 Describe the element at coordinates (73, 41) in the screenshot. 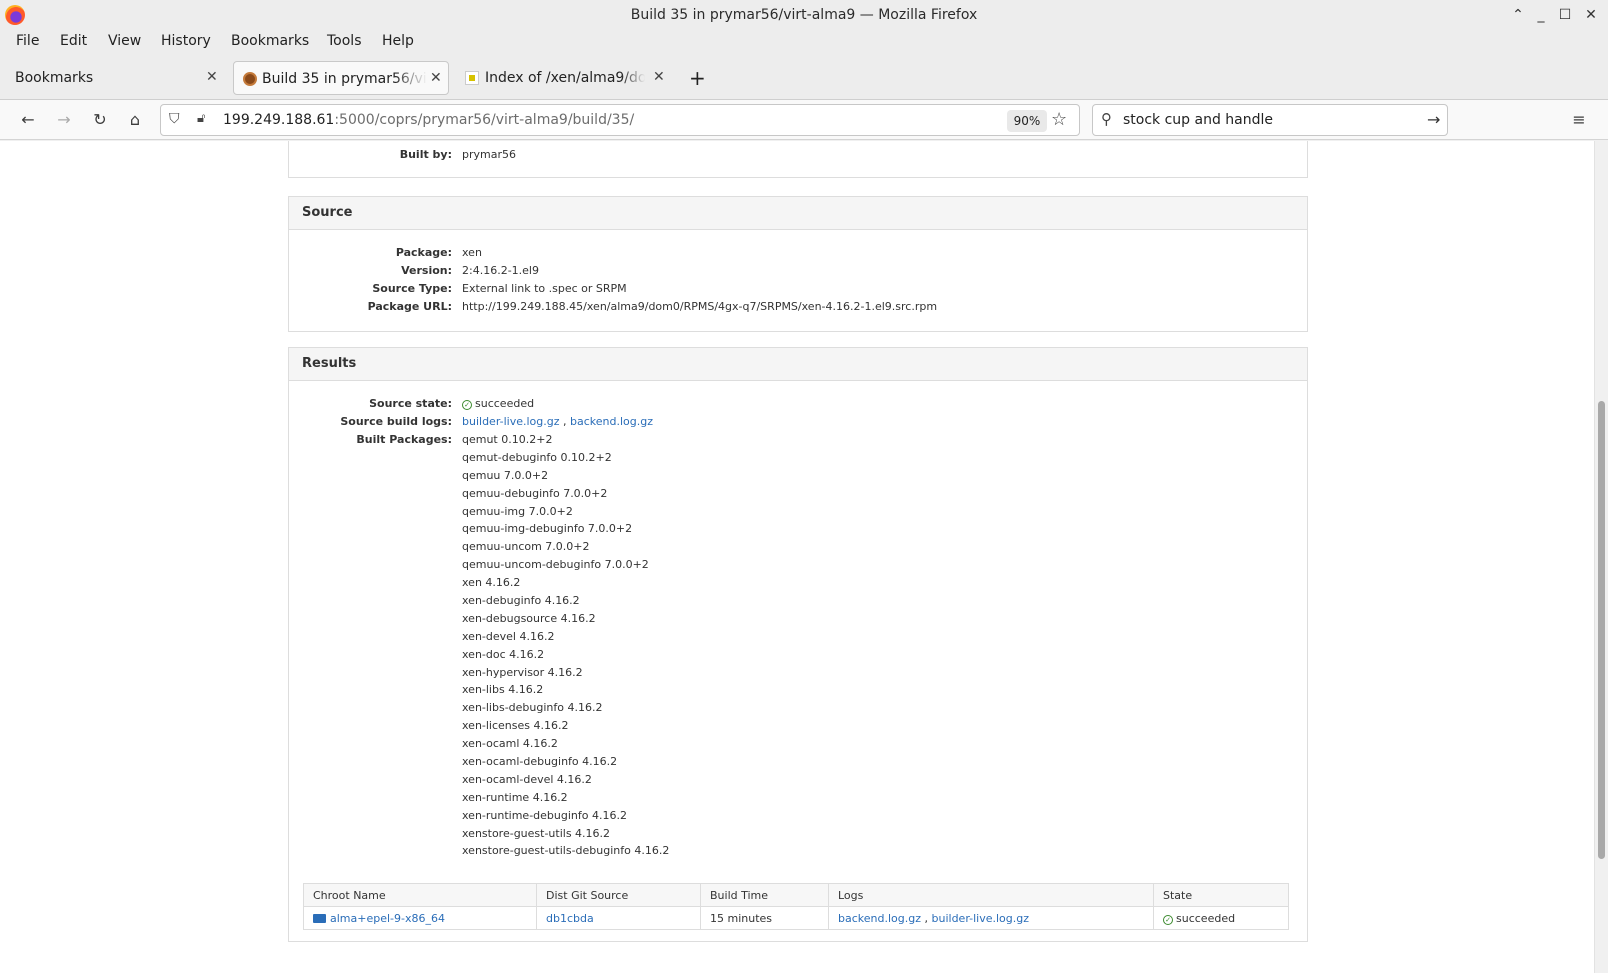

I see `menu-edit: Edit` at that location.